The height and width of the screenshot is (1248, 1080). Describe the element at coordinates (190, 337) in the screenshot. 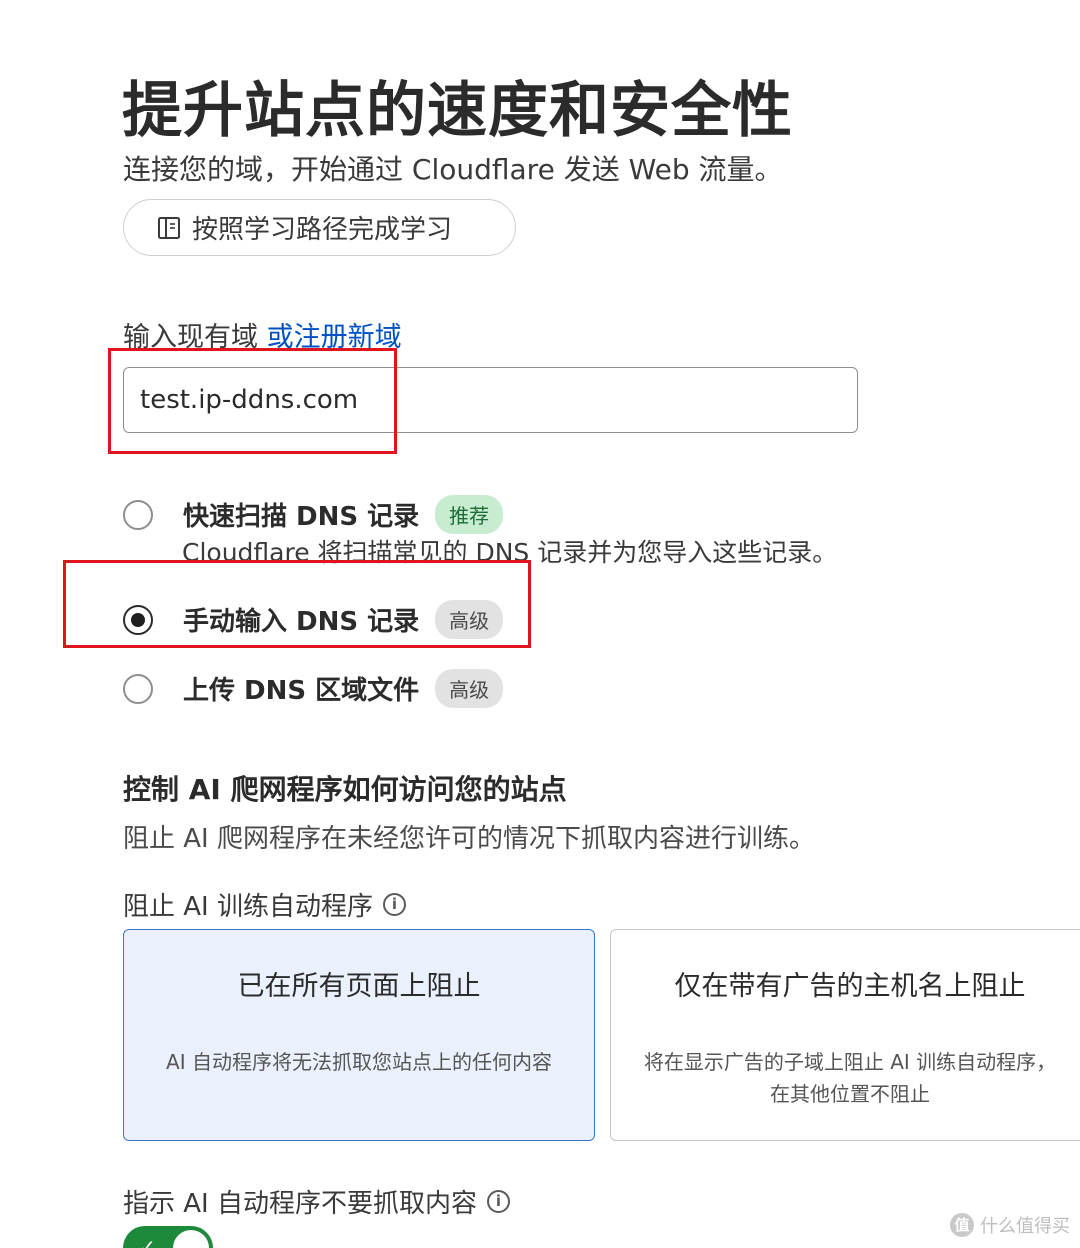

I see `domain-label-text: 输入现有域` at that location.